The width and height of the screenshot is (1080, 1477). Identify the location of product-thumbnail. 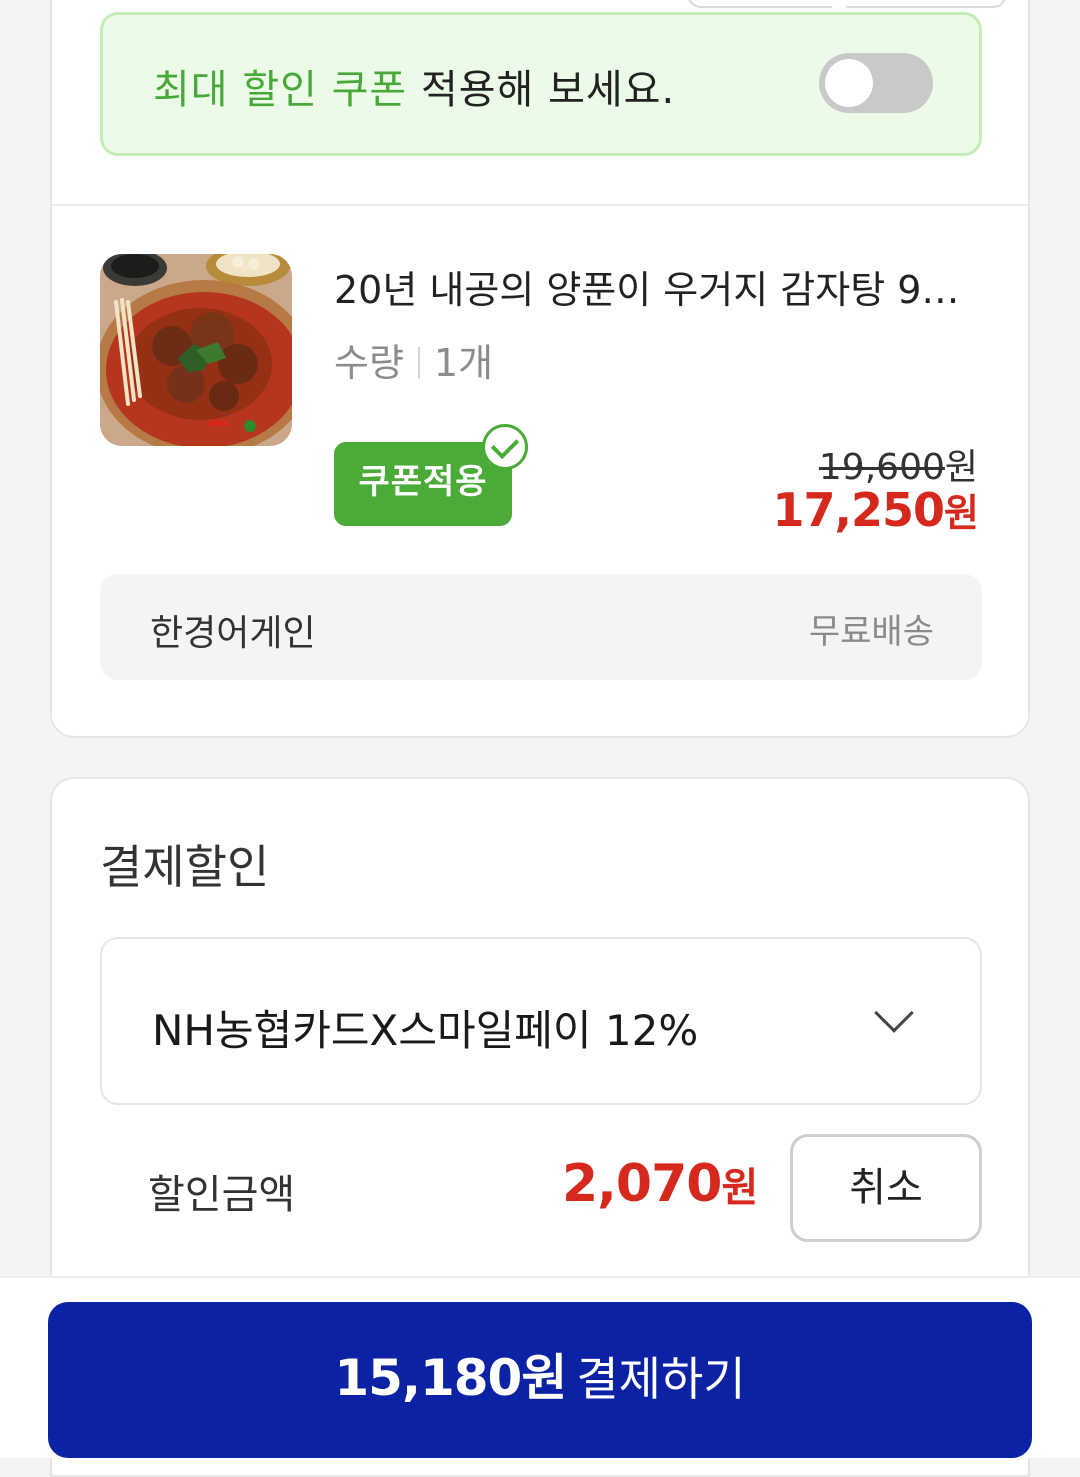
(196, 350).